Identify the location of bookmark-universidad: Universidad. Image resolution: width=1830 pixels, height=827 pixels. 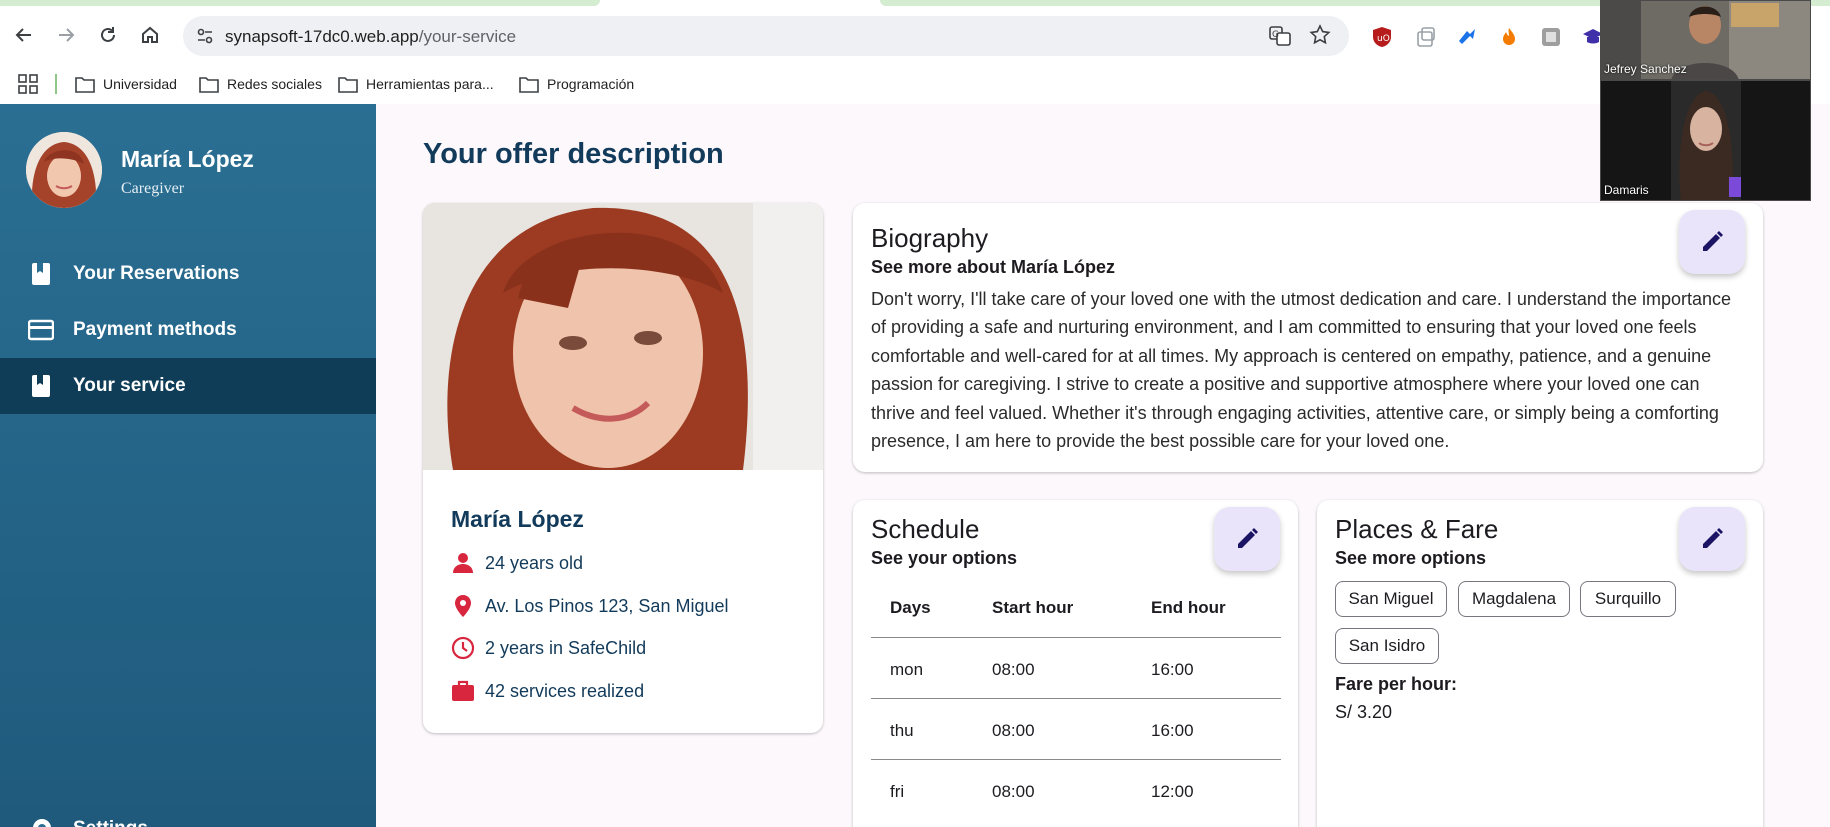
(126, 84).